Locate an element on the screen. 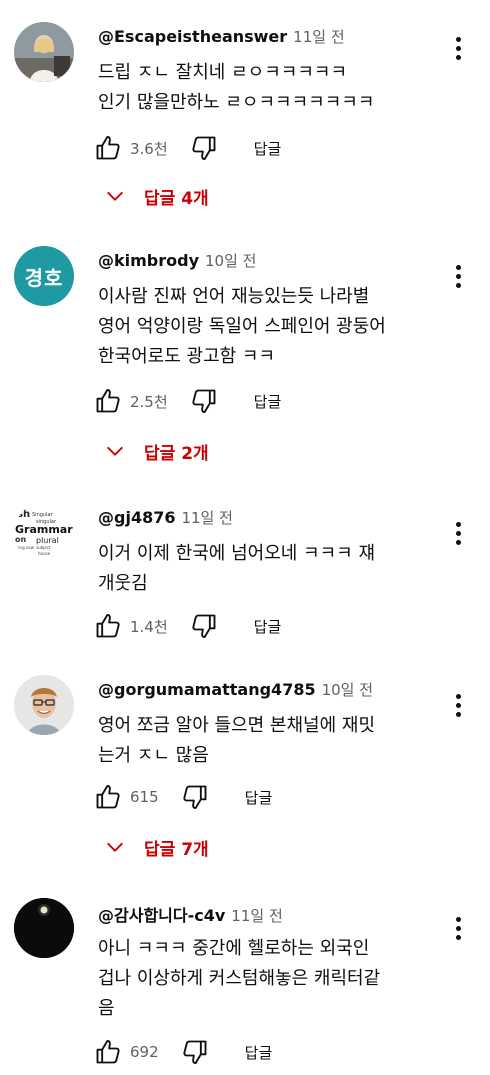 The height and width of the screenshot is (1075, 490). comment-header: @gorgumamattang4785 10일 전 is located at coordinates (235, 689).